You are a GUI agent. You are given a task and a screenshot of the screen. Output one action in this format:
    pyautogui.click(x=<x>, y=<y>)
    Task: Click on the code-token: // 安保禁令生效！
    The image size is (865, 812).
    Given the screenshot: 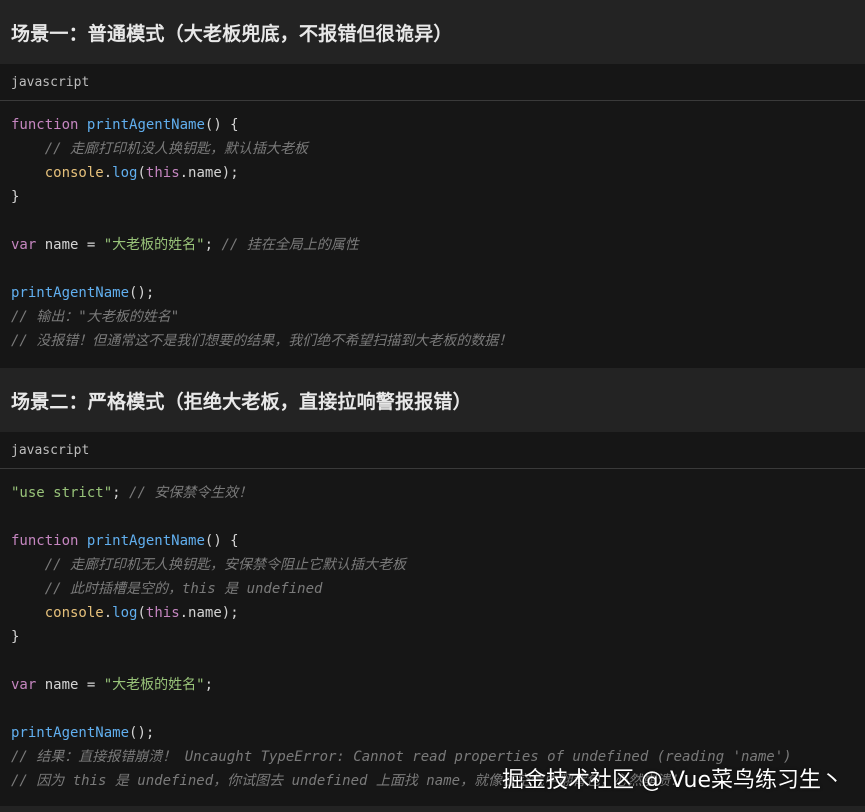 What is the action you would take?
    pyautogui.click(x=191, y=493)
    